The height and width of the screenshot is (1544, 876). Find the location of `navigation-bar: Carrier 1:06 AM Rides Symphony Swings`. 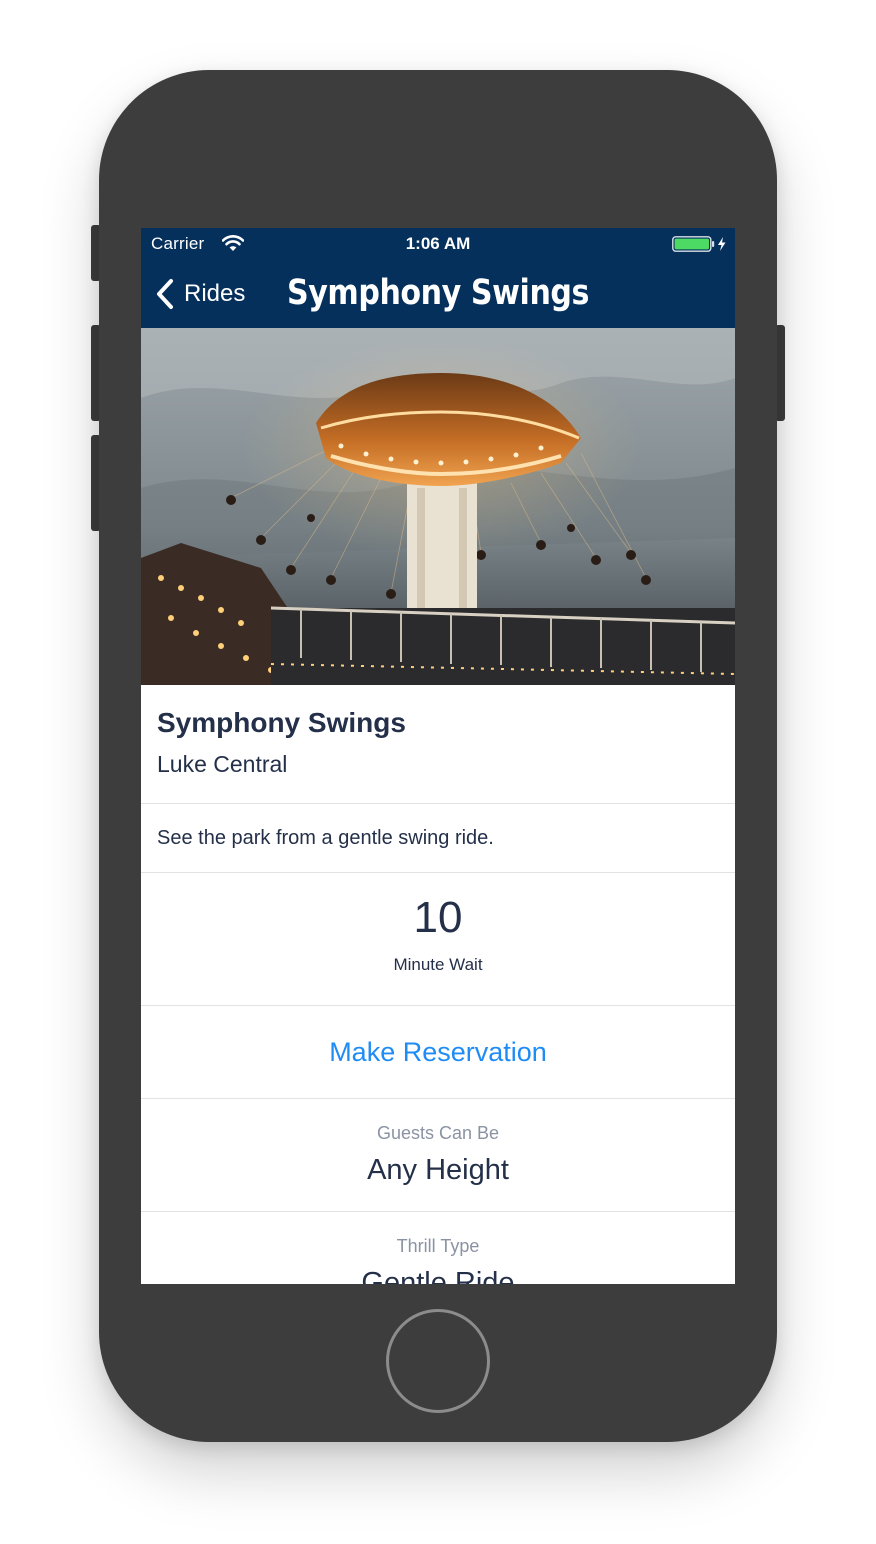

navigation-bar: Carrier 1:06 AM Rides Symphony Swings is located at coordinates (438, 278).